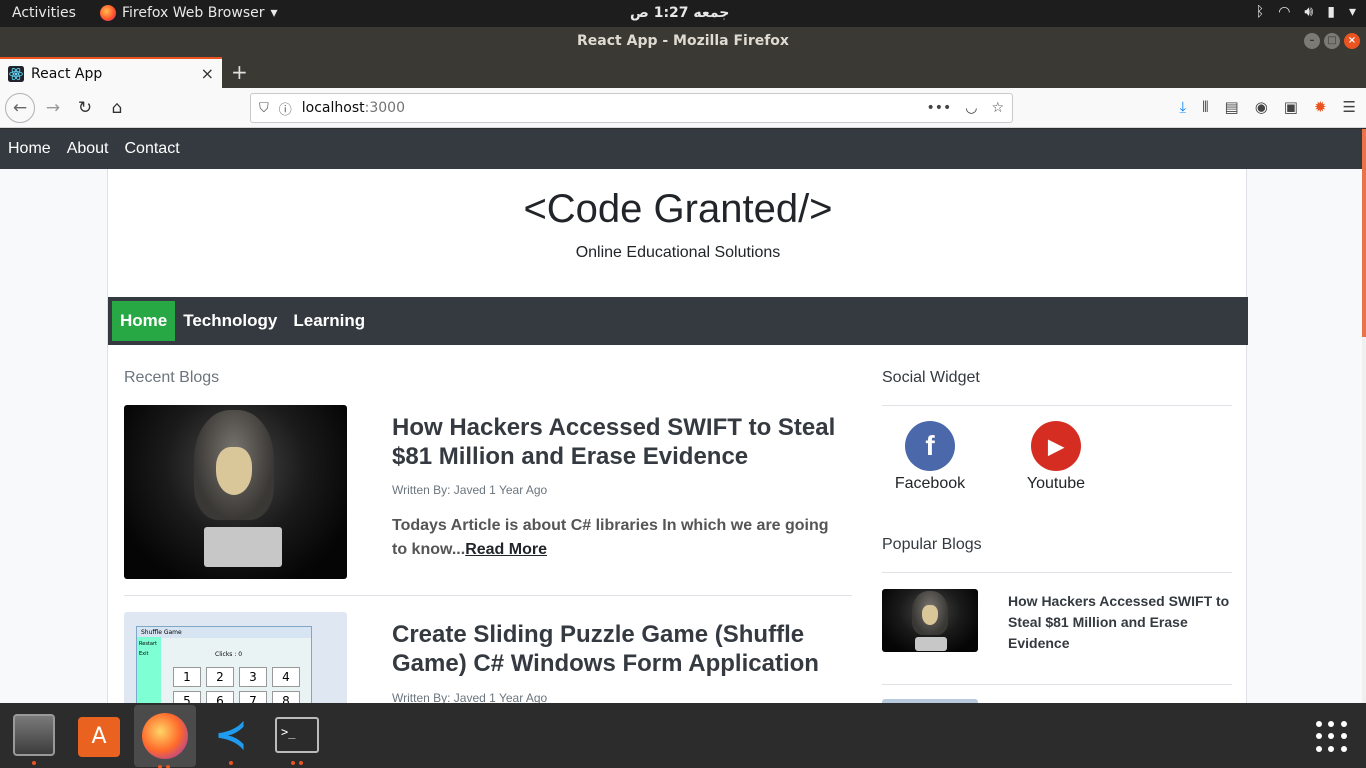 The width and height of the screenshot is (1366, 768). I want to click on pocket-icon: ◡, so click(971, 108).